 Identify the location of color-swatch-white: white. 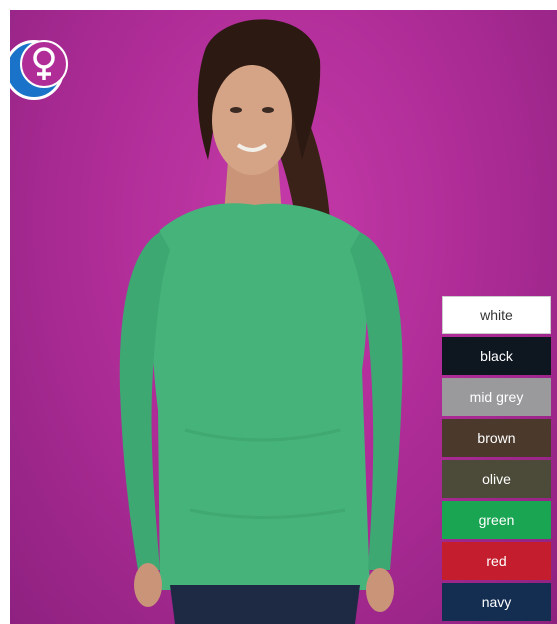
(496, 315).